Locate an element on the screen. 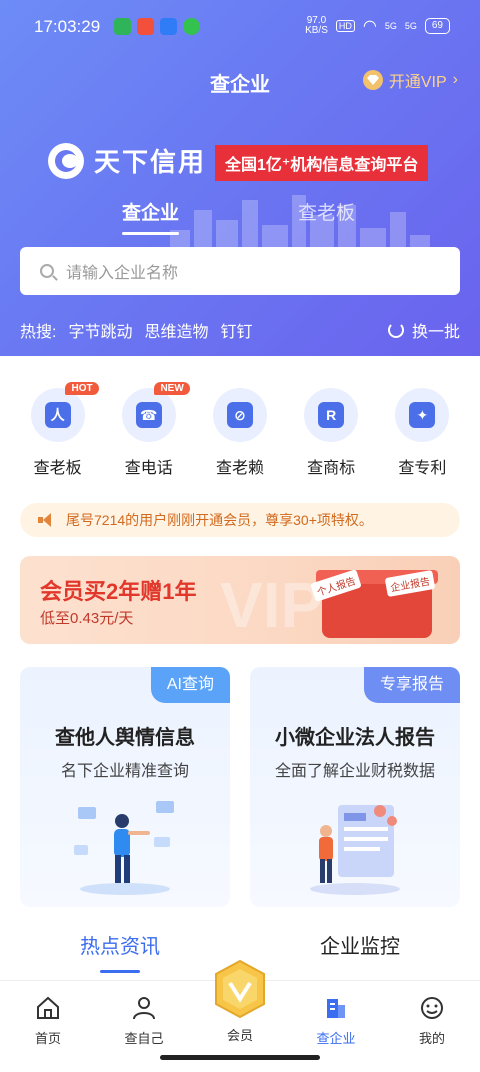 This screenshot has width=480, height=1072. search-input: 请输入企业名称 is located at coordinates (240, 271).